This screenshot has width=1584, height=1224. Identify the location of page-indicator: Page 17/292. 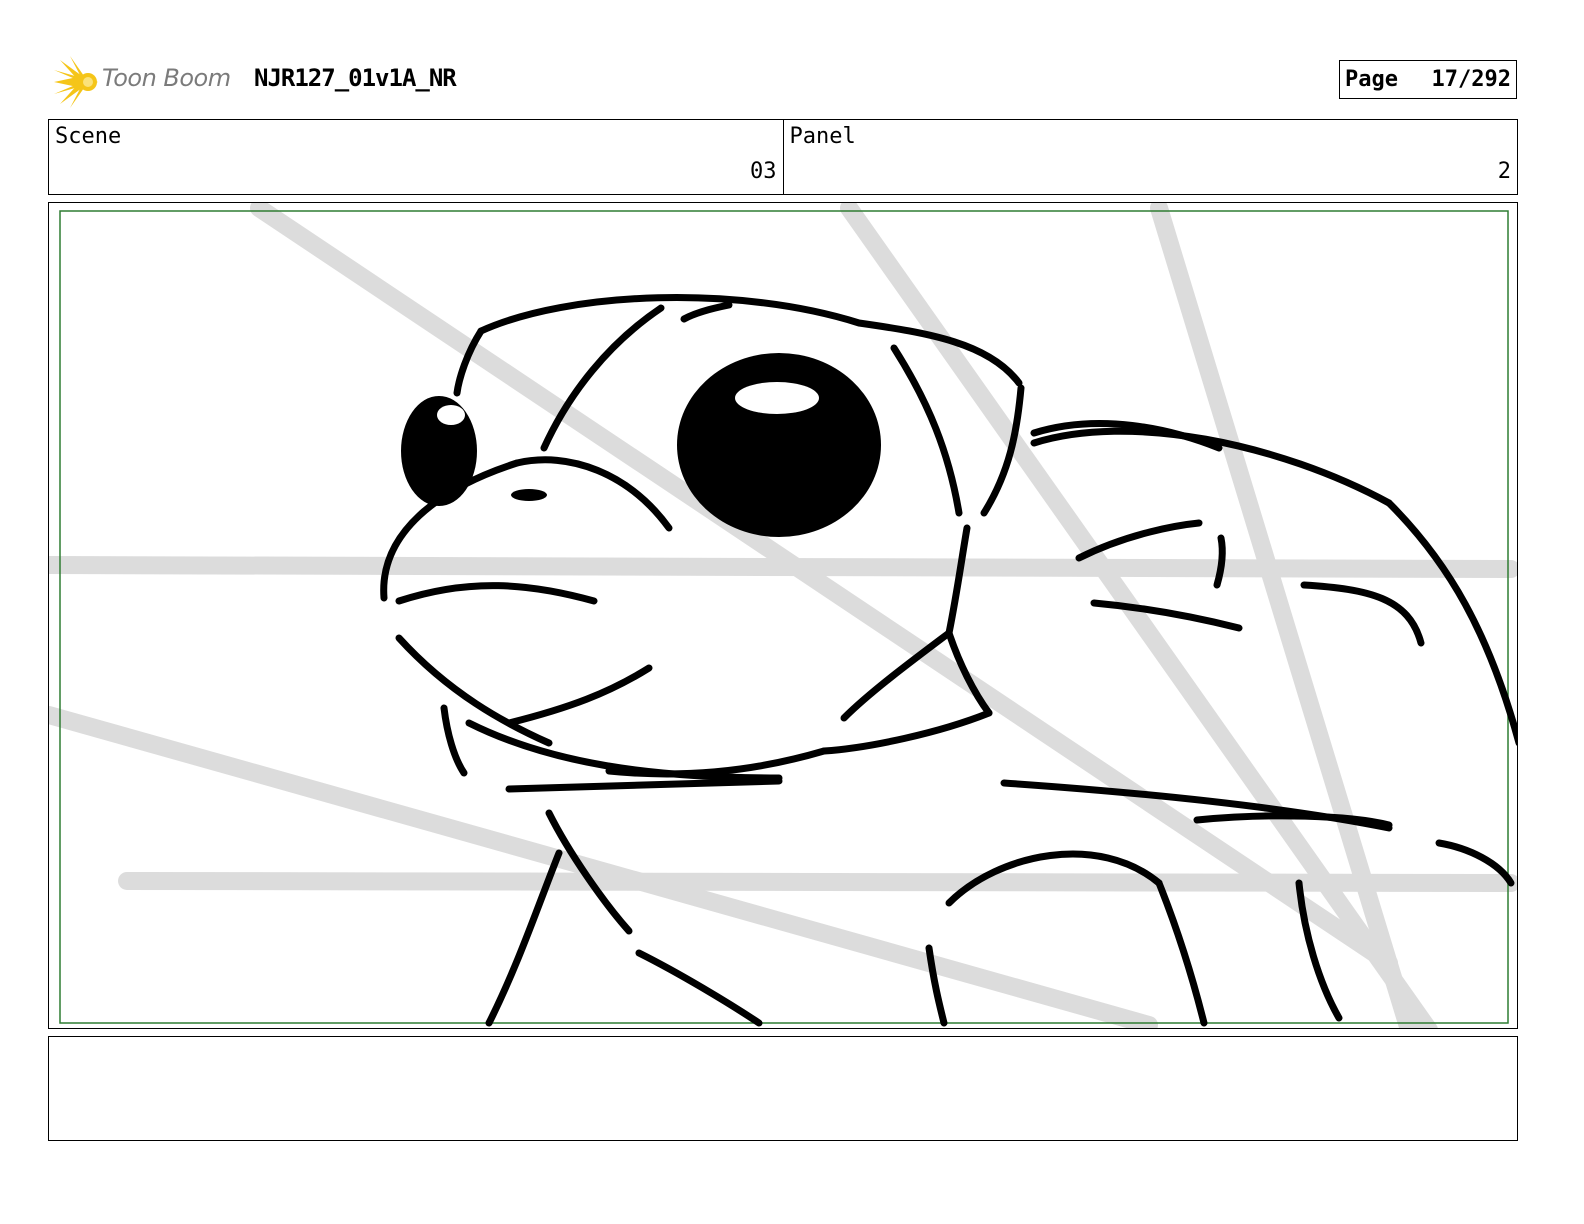
(1428, 79).